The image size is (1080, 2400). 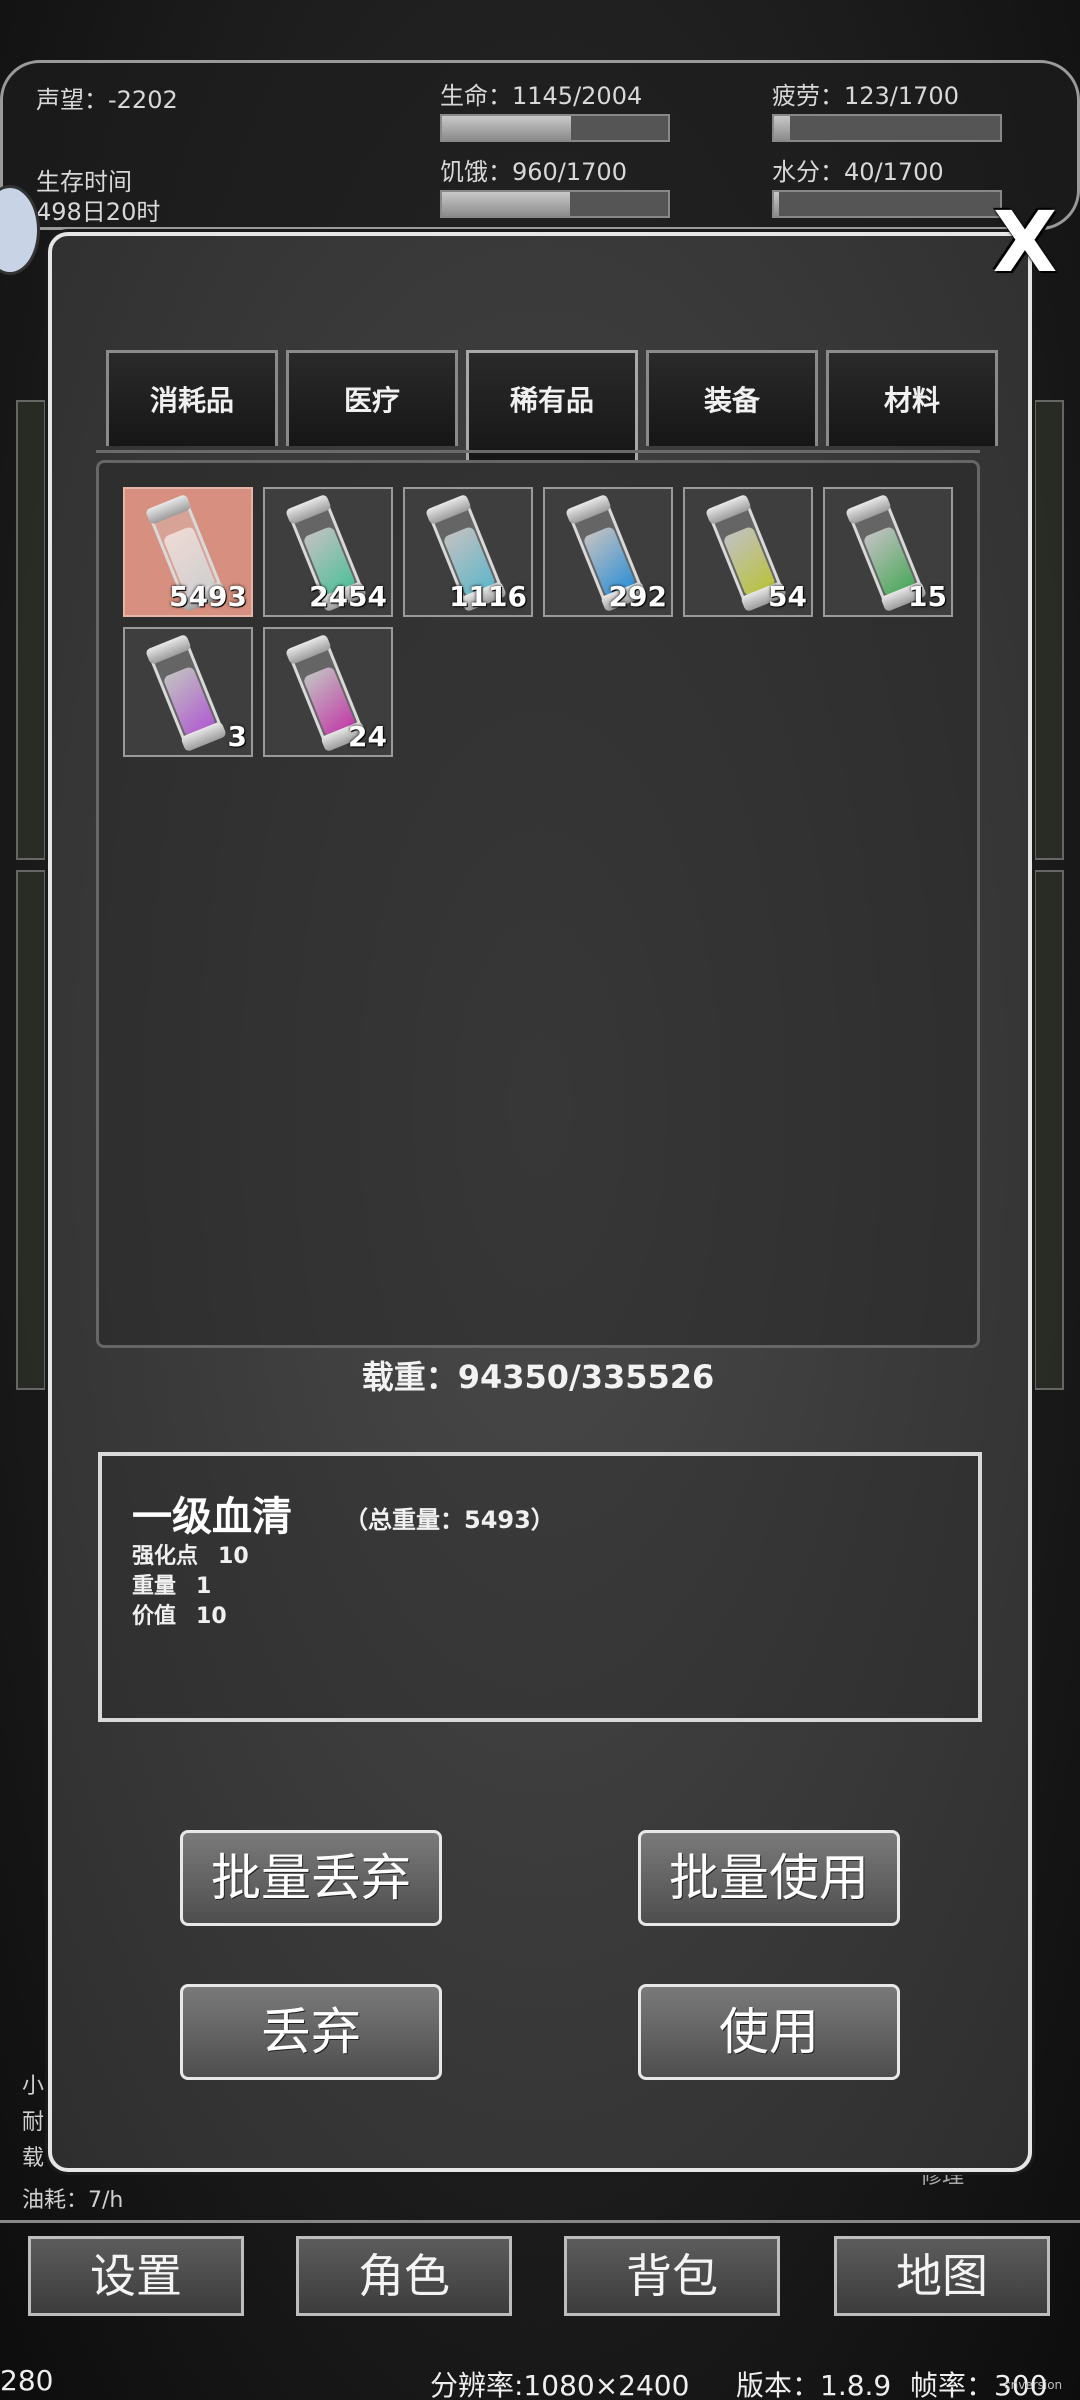 What do you see at coordinates (204, 1586) in the screenshot?
I see `attr-weight-value: 1` at bounding box center [204, 1586].